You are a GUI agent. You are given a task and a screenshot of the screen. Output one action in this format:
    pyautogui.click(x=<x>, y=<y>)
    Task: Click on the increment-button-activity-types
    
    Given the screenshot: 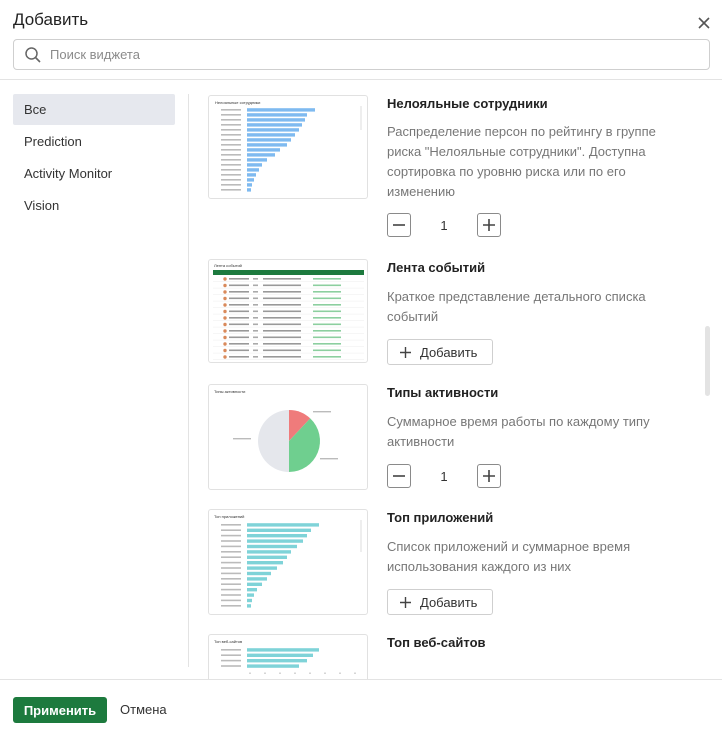 What is the action you would take?
    pyautogui.click(x=489, y=476)
    